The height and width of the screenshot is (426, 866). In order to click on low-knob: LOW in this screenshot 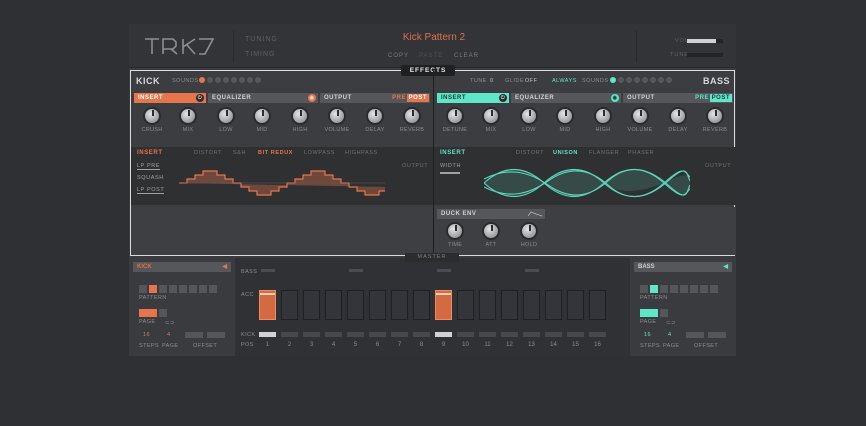, I will do `click(226, 120)`.